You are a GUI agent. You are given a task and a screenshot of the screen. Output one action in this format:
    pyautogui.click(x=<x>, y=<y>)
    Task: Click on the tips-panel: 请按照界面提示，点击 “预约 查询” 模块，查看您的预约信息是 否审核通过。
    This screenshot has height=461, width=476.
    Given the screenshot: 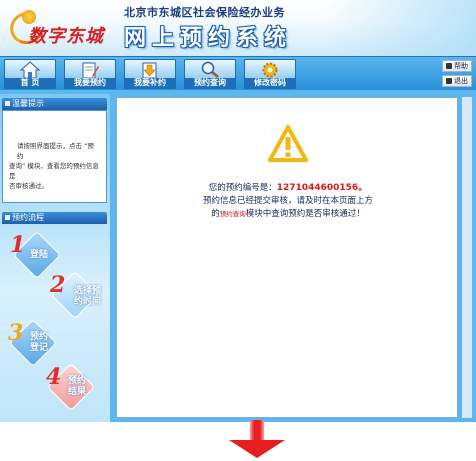 What is the action you would take?
    pyautogui.click(x=54, y=156)
    